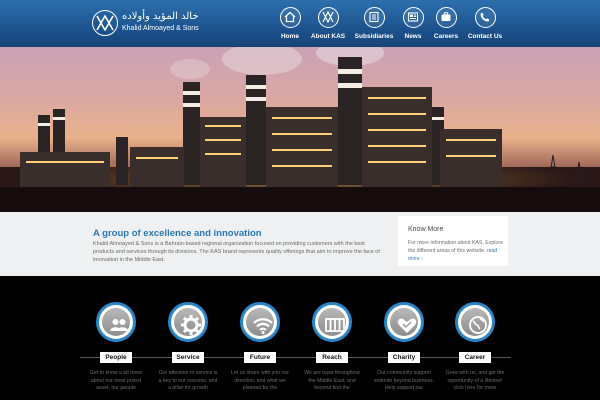  What do you see at coordinates (332, 357) in the screenshot?
I see `feature-label: Reach` at bounding box center [332, 357].